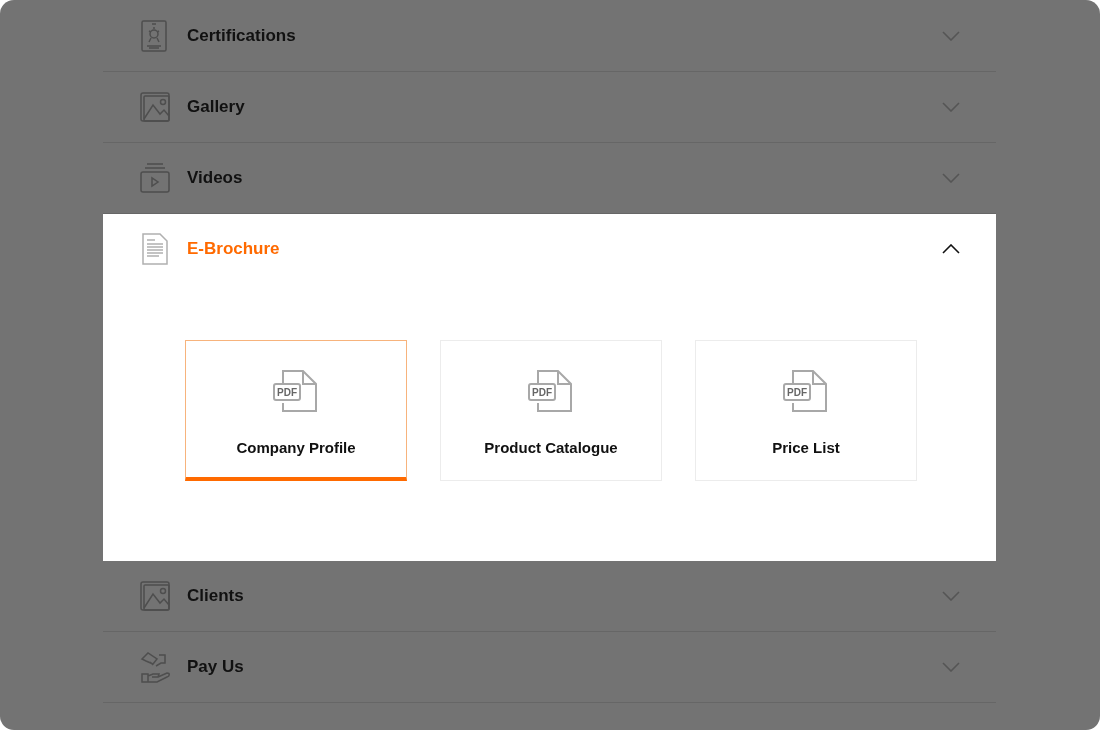 The image size is (1100, 730). Describe the element at coordinates (296, 410) in the screenshot. I see `file-card: PDF Company Profile` at that location.